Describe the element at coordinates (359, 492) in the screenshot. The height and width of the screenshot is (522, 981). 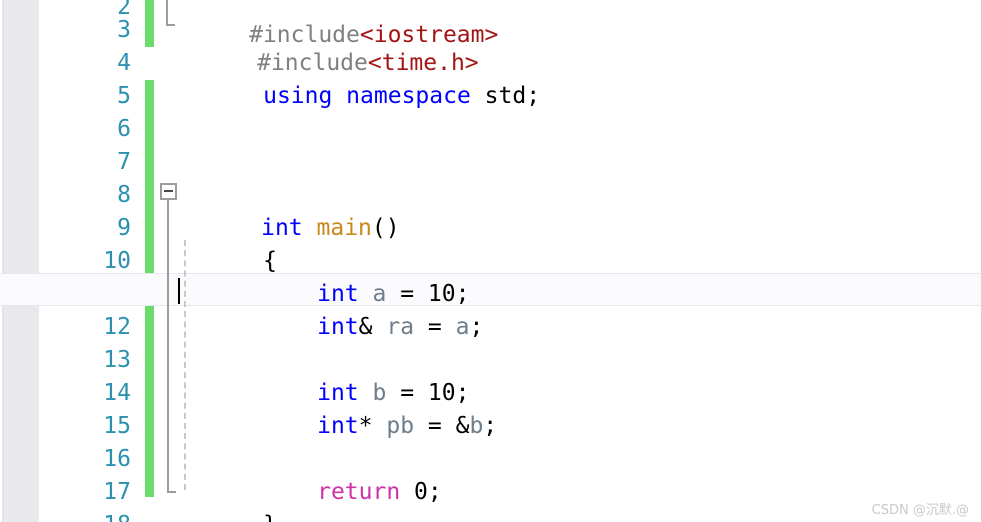
I see `token-control-keyword: return` at that location.